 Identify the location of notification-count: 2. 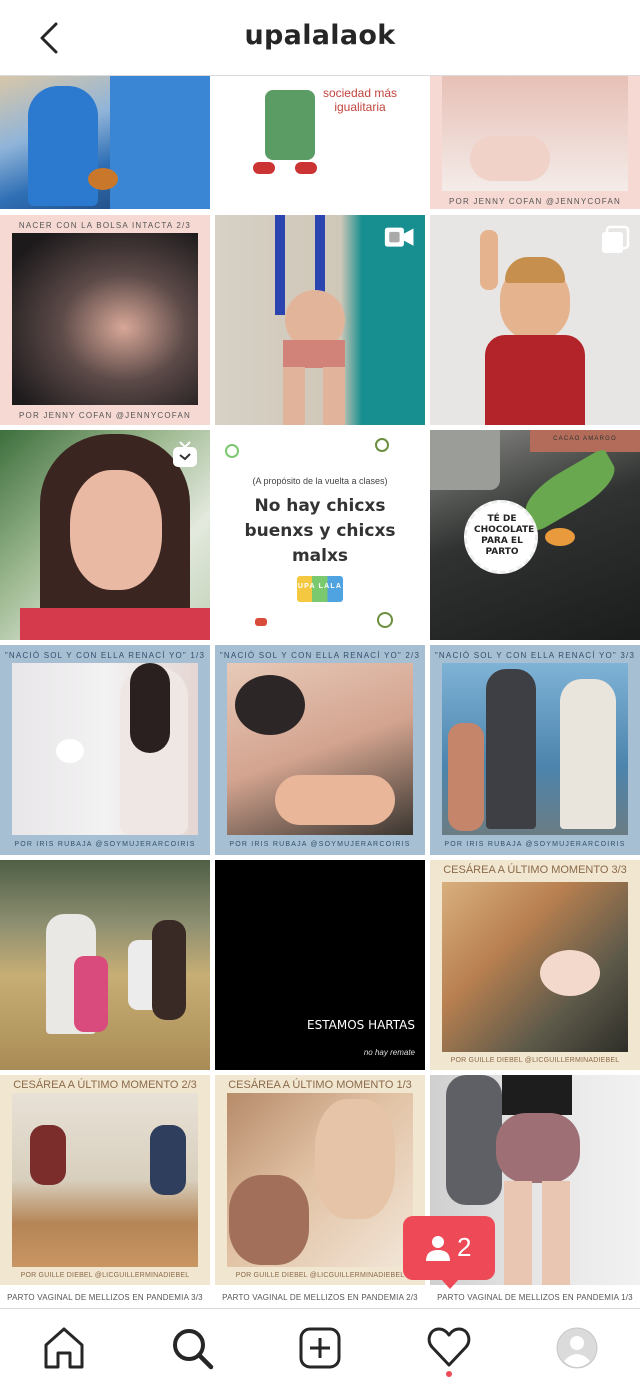
(464, 1247).